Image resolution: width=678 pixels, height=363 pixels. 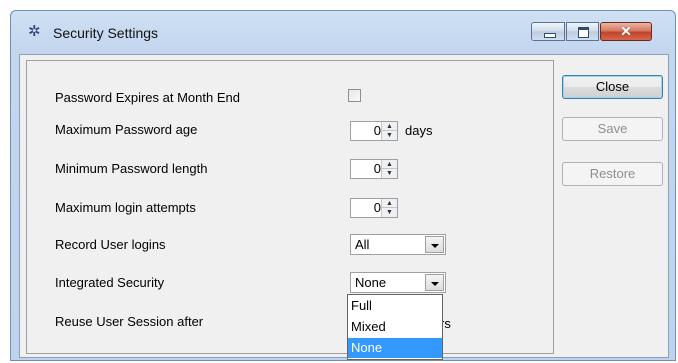 What do you see at coordinates (419, 130) in the screenshot?
I see `max-password-age-unit: days` at bounding box center [419, 130].